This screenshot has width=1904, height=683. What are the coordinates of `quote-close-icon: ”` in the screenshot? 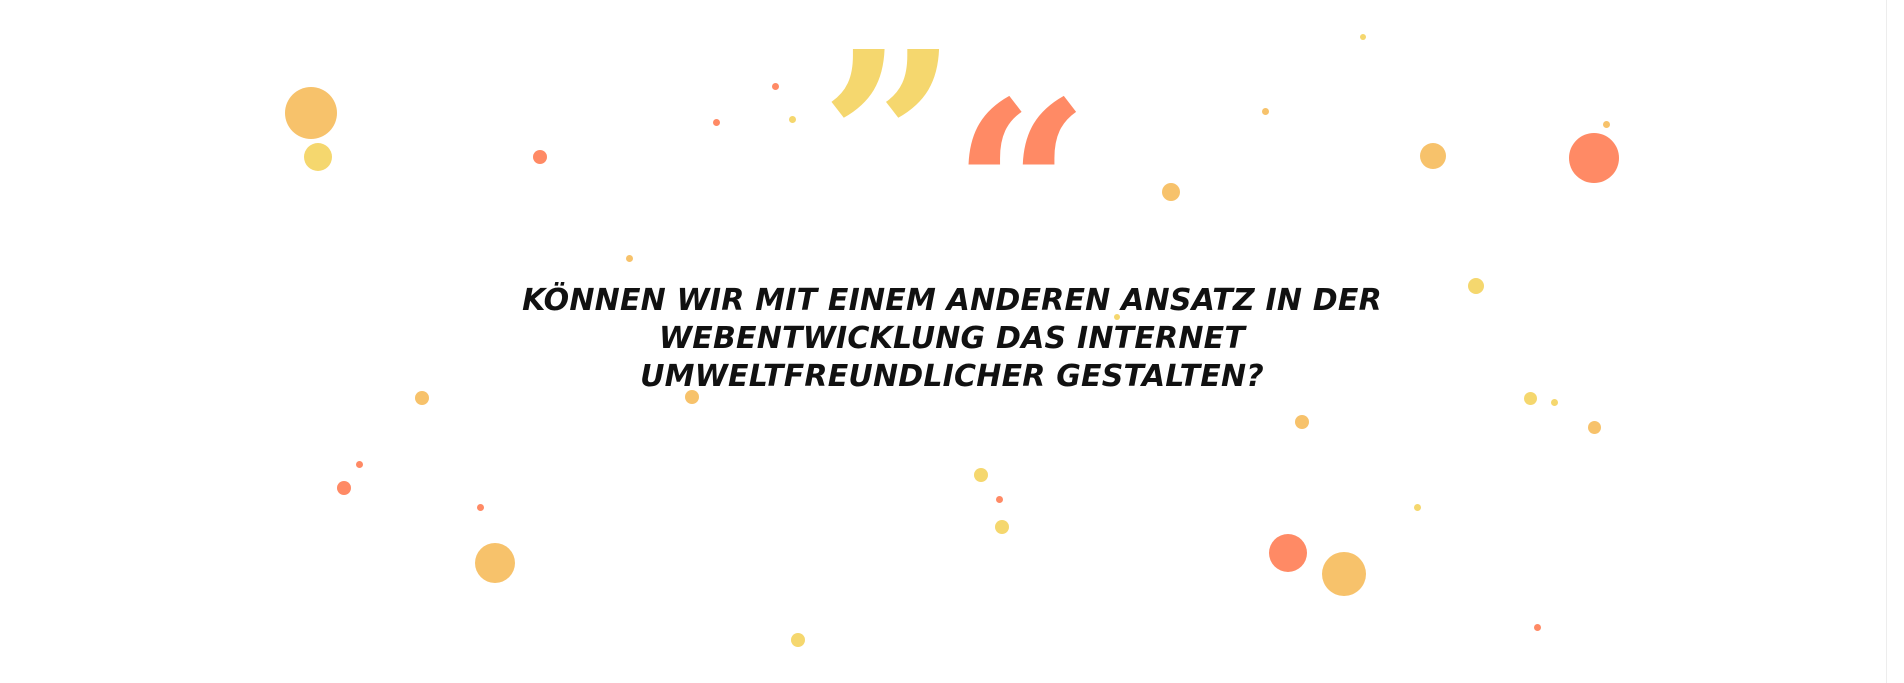 It's located at (889, 140).